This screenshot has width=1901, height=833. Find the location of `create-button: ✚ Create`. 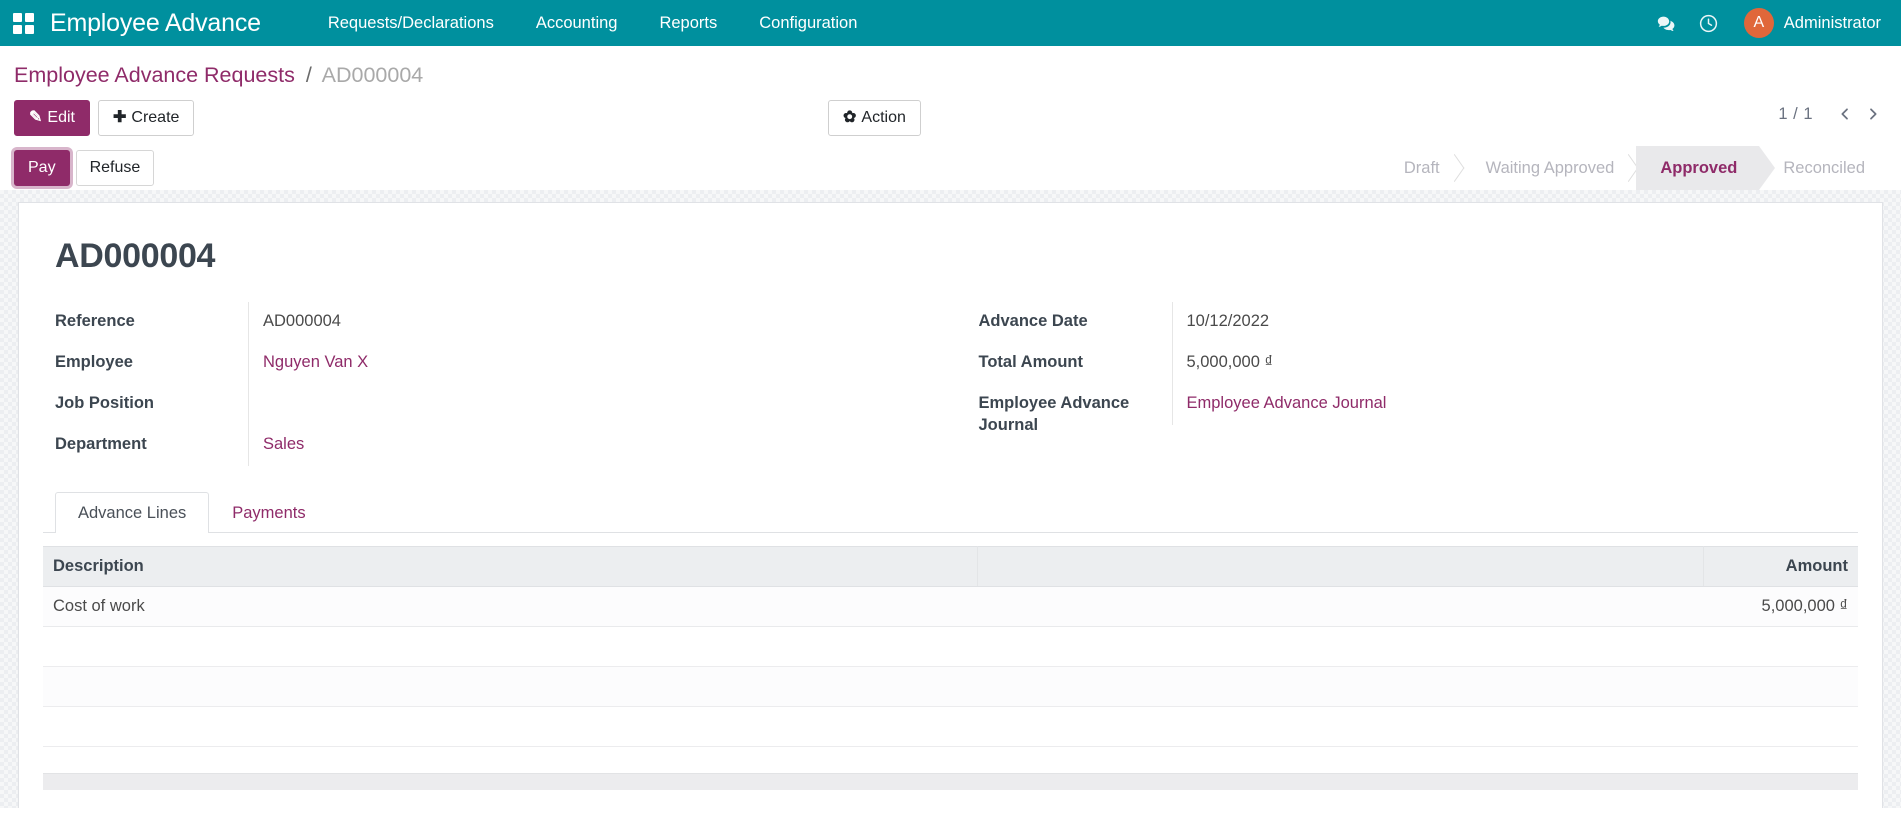

create-button: ✚ Create is located at coordinates (146, 118).